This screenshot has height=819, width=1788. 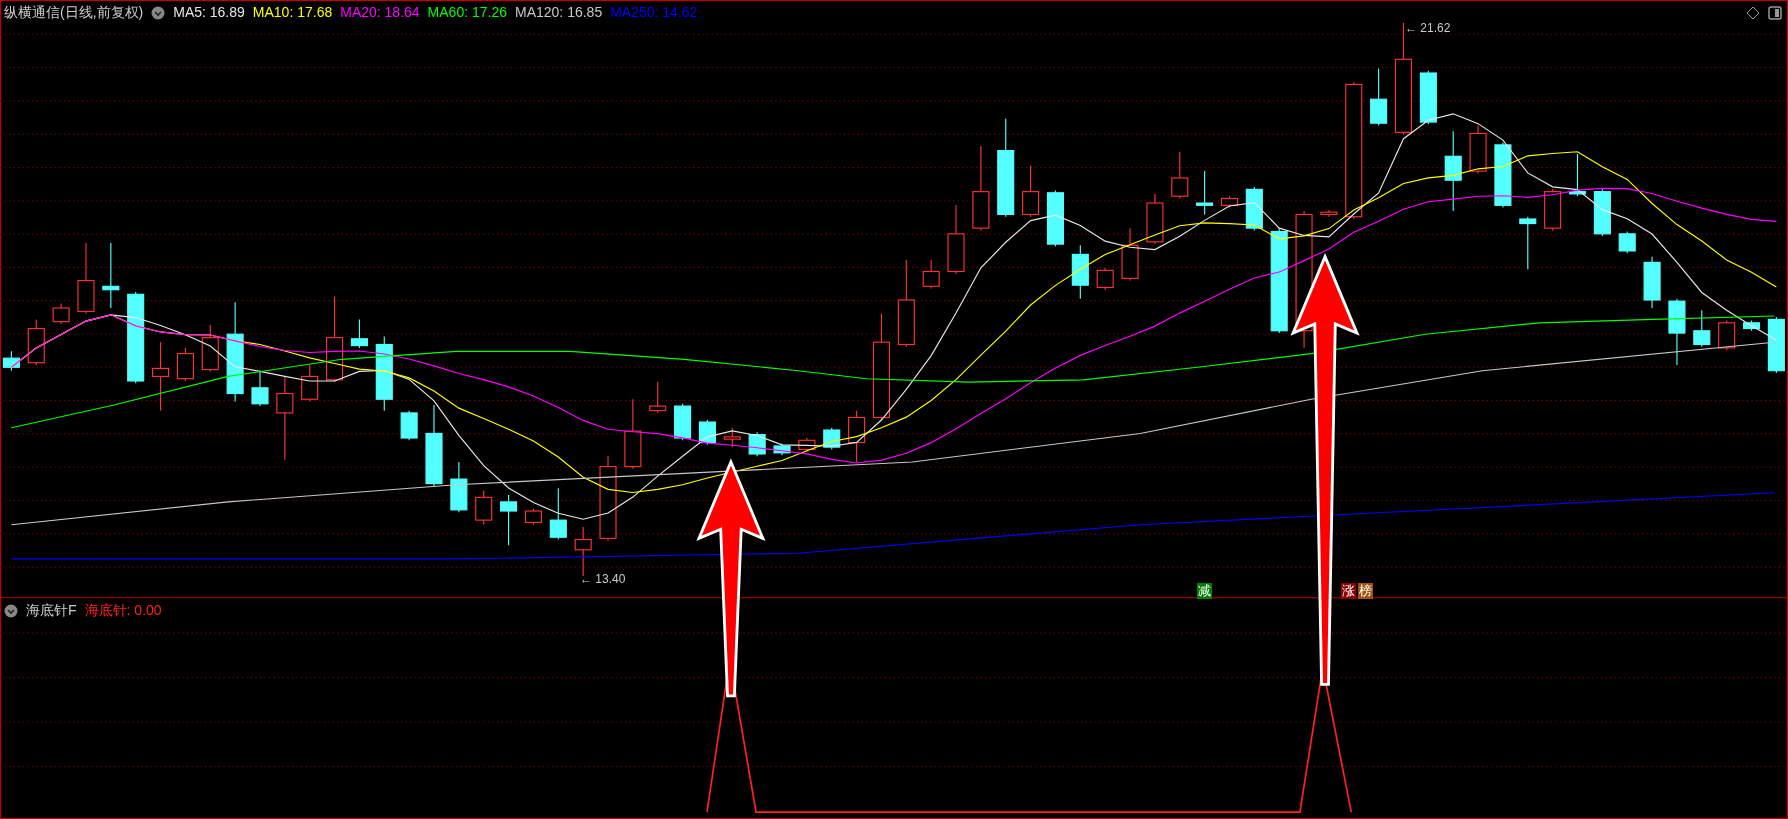 What do you see at coordinates (654, 12) in the screenshot?
I see `moving-average-value: MA250: 14.62` at bounding box center [654, 12].